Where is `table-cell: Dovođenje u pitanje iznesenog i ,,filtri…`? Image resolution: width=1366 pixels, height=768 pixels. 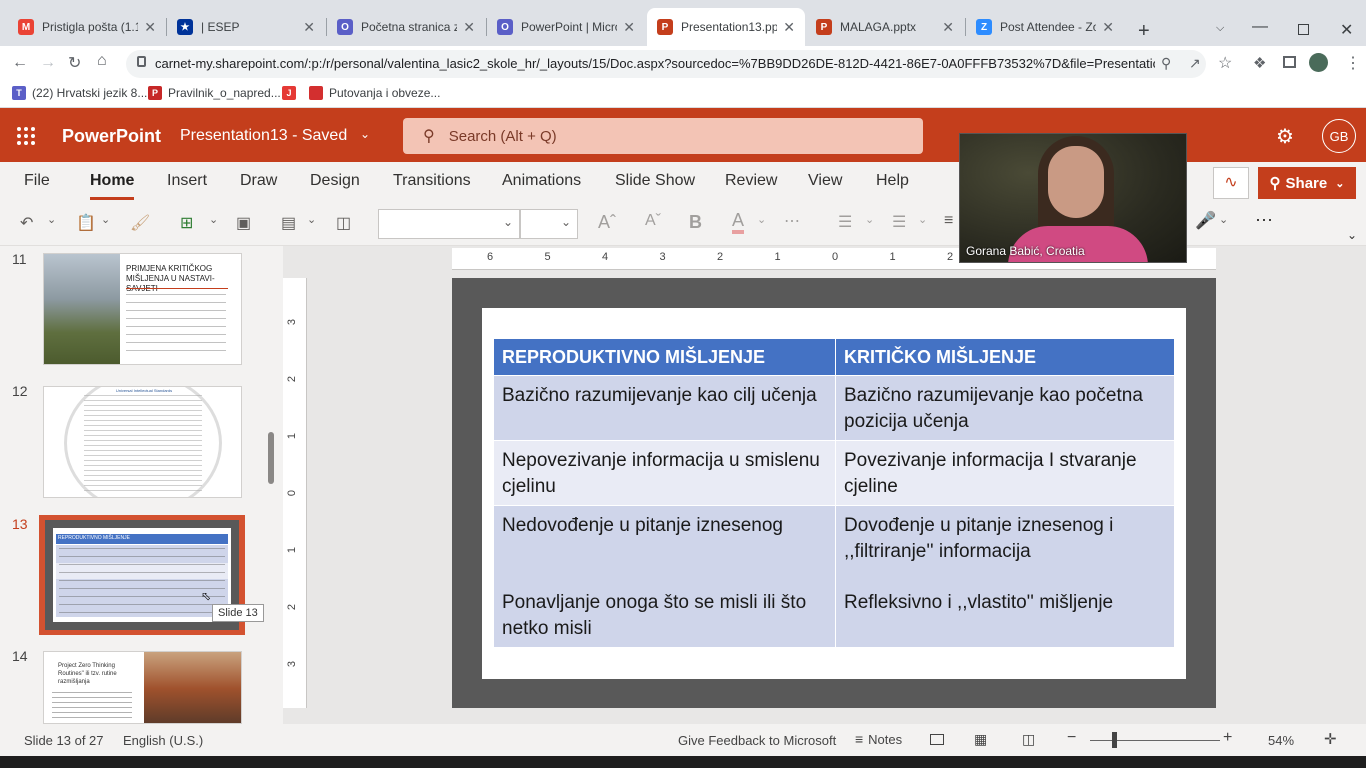 table-cell: Dovođenje u pitanje iznesenog i ,,filtri… is located at coordinates (1005, 576).